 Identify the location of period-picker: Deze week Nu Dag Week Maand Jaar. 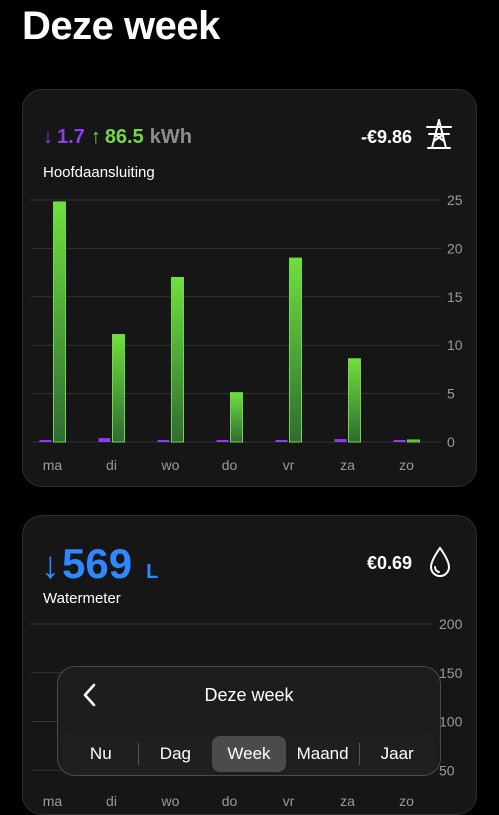
(249, 721).